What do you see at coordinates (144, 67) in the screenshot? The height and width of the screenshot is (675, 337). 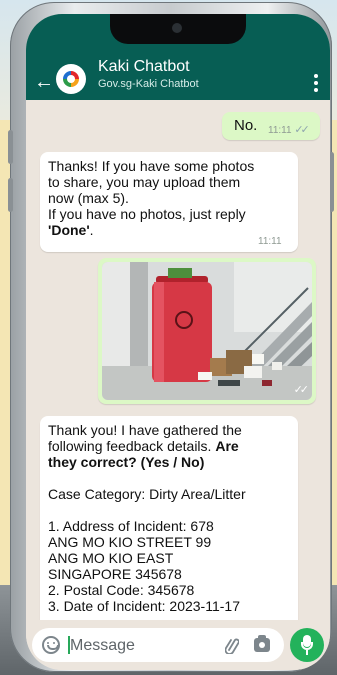 I see `chat-title: Kaki Chatbot` at bounding box center [144, 67].